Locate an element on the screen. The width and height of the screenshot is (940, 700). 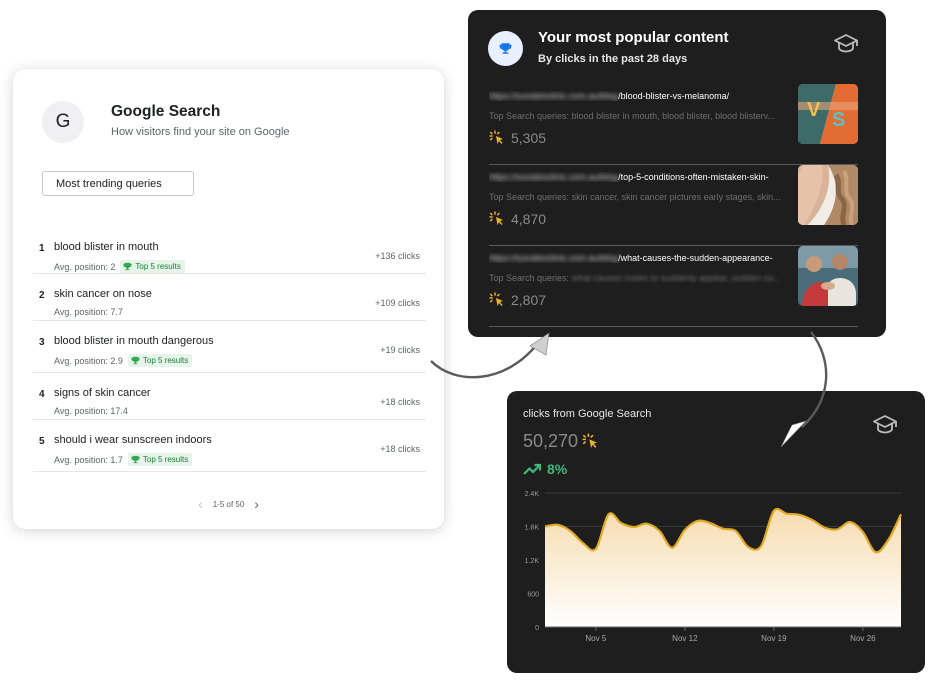
click-count-value: 5,305 is located at coordinates (529, 138).